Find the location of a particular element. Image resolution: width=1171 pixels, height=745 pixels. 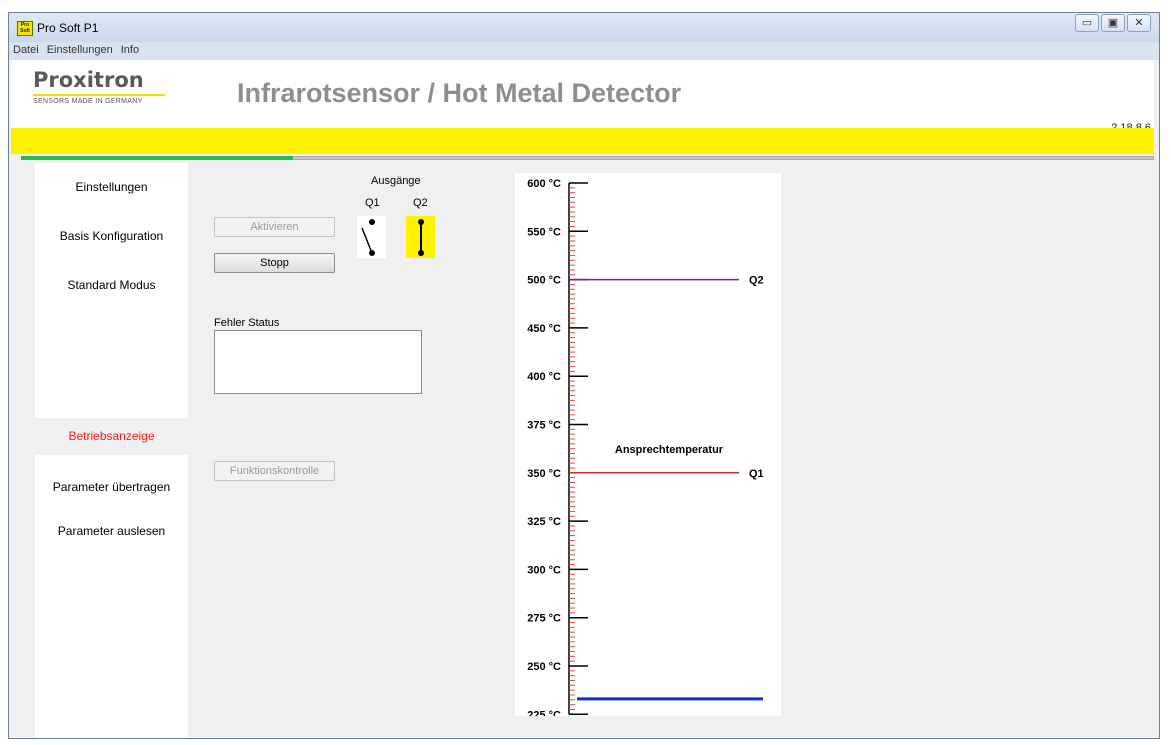

chart-tick-label: 600 °C is located at coordinates (544, 184).